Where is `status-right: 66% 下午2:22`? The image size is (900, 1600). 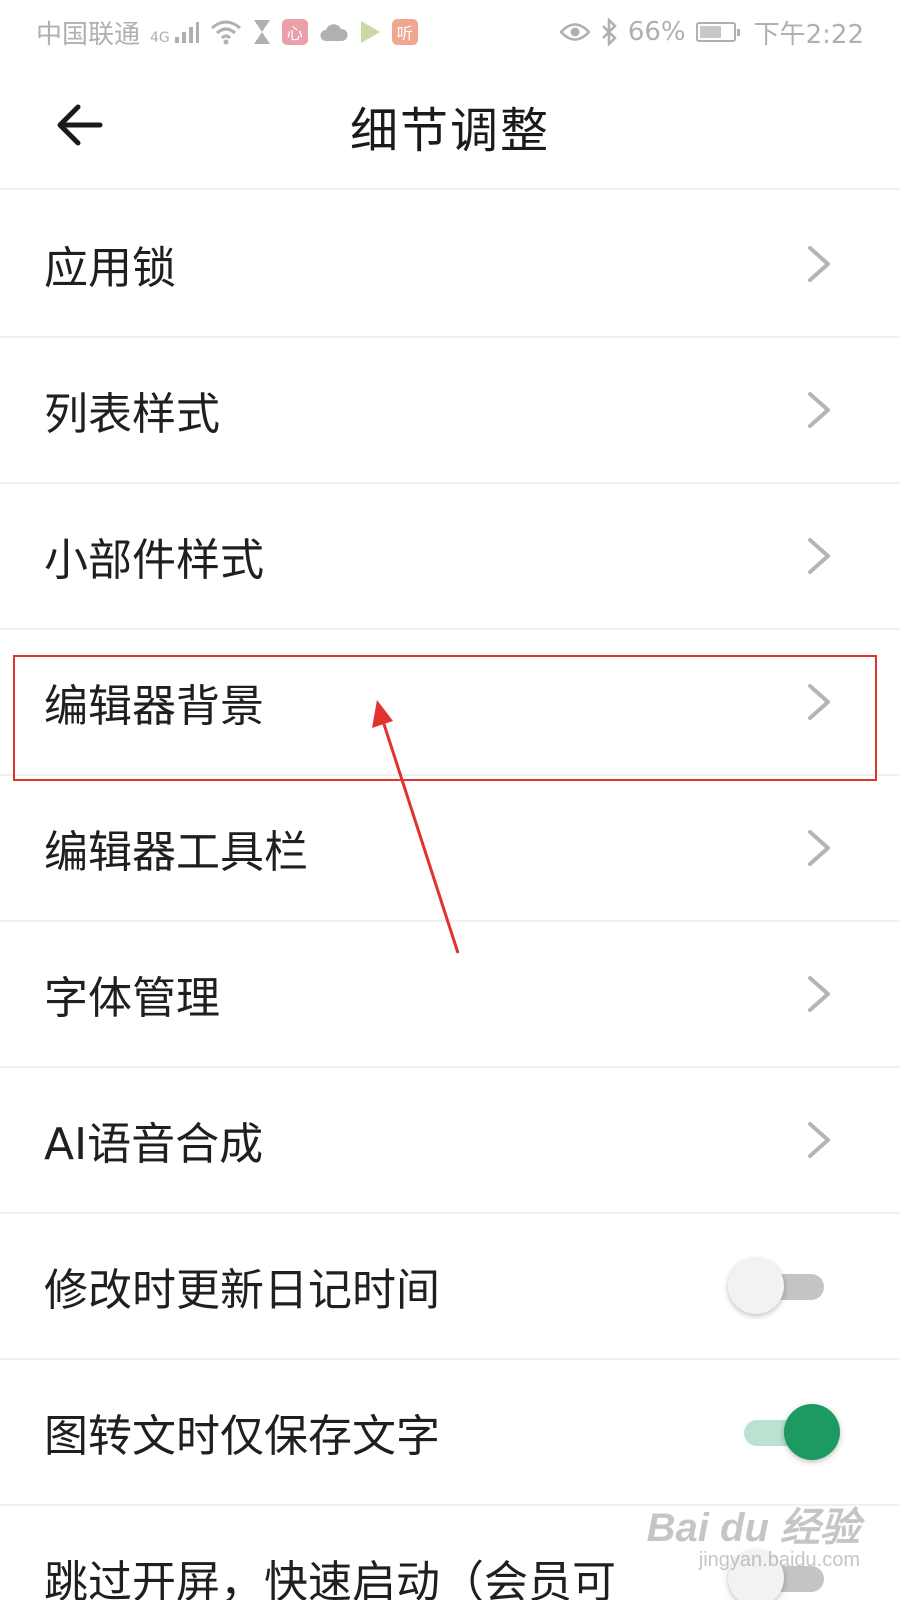
status-right: 66% 下午2:22 is located at coordinates (711, 32).